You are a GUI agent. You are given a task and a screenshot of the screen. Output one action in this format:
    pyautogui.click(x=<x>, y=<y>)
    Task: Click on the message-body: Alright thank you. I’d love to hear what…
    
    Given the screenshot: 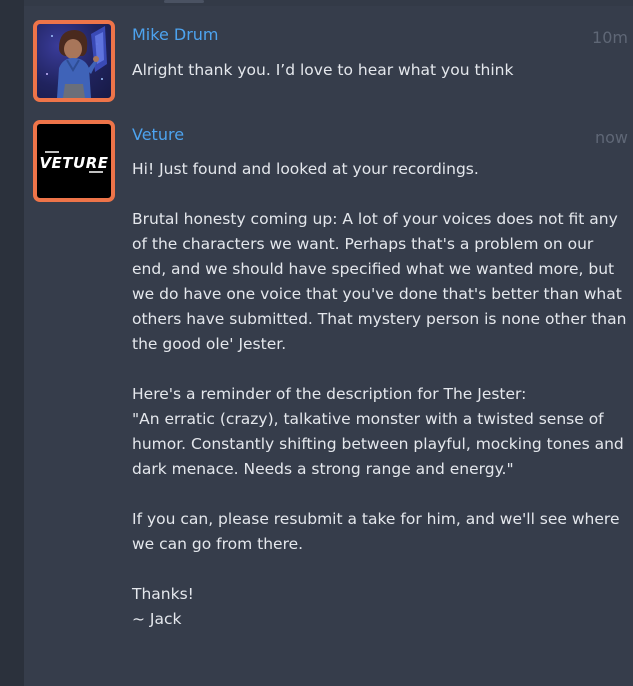 What is the action you would take?
    pyautogui.click(x=382, y=70)
    